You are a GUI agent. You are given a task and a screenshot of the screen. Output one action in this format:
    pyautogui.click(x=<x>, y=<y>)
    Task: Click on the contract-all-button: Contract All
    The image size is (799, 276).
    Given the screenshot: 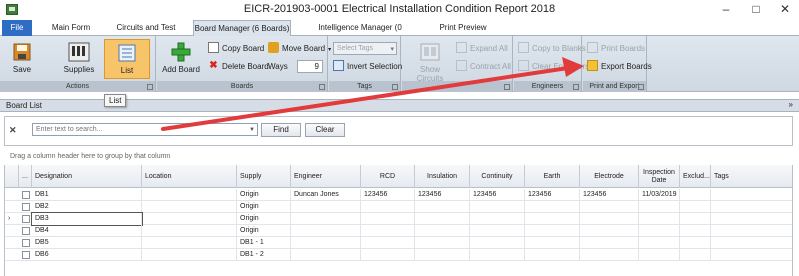 What is the action you would take?
    pyautogui.click(x=483, y=66)
    